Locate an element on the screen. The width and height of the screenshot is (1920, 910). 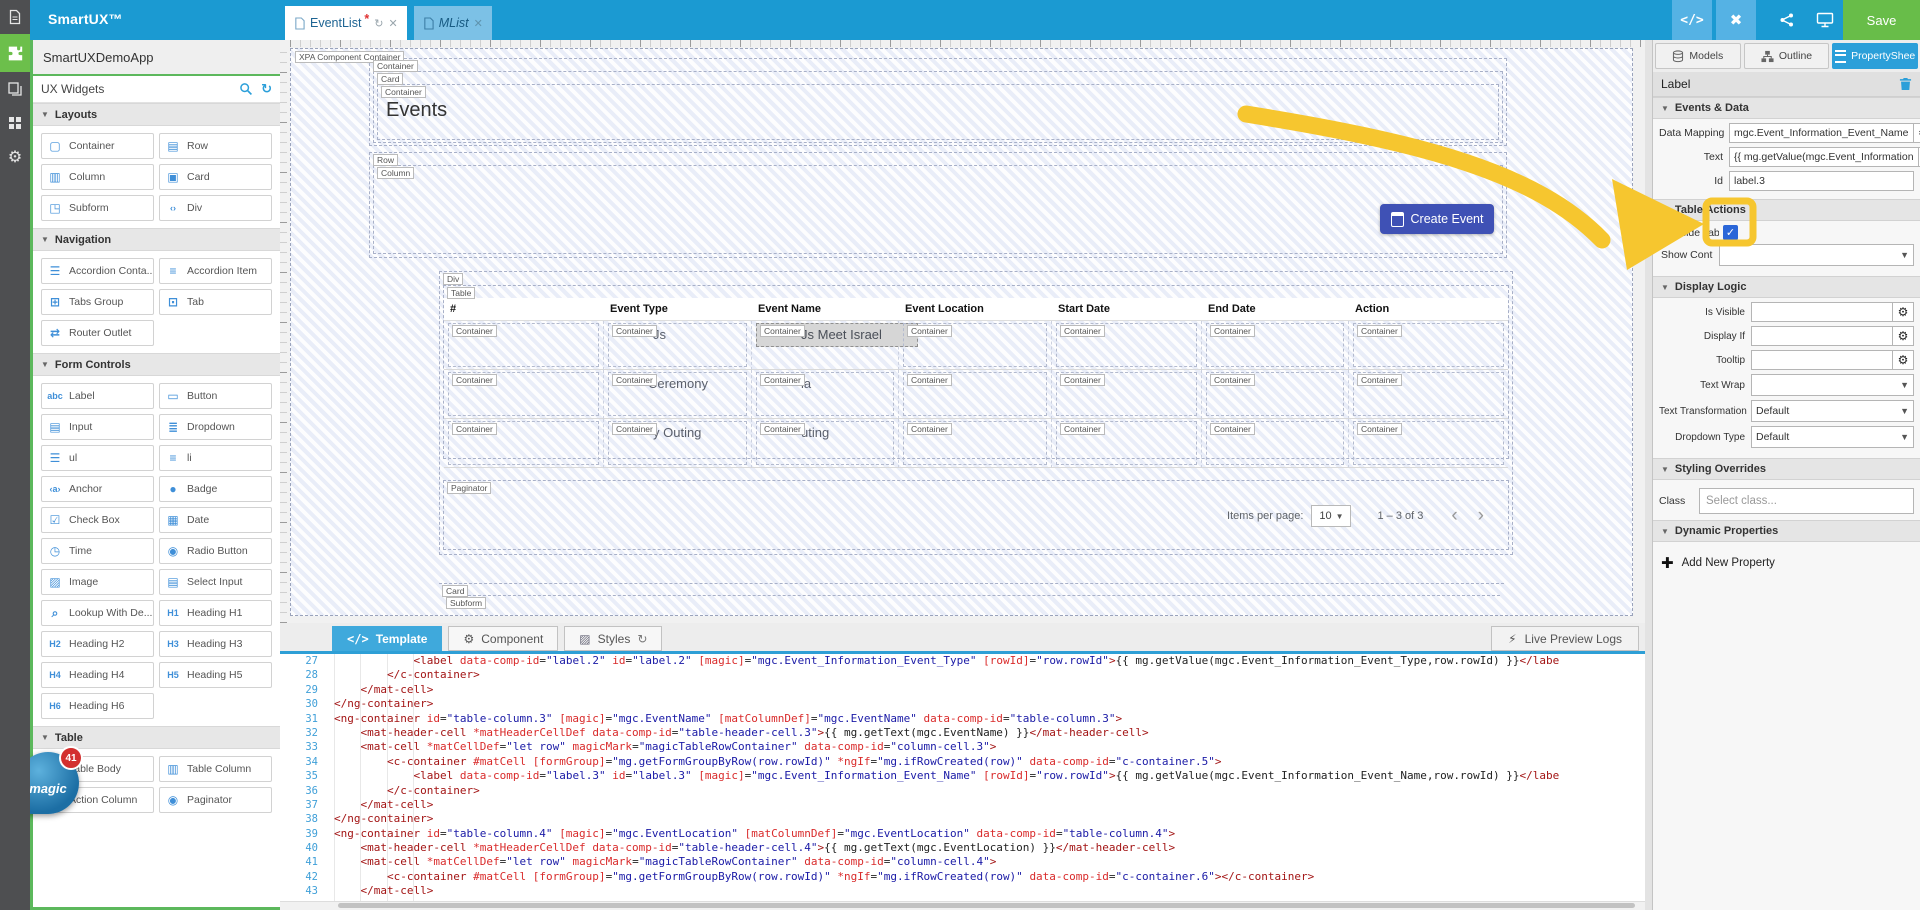
widget-container: ▢ Container is located at coordinates (97, 146).